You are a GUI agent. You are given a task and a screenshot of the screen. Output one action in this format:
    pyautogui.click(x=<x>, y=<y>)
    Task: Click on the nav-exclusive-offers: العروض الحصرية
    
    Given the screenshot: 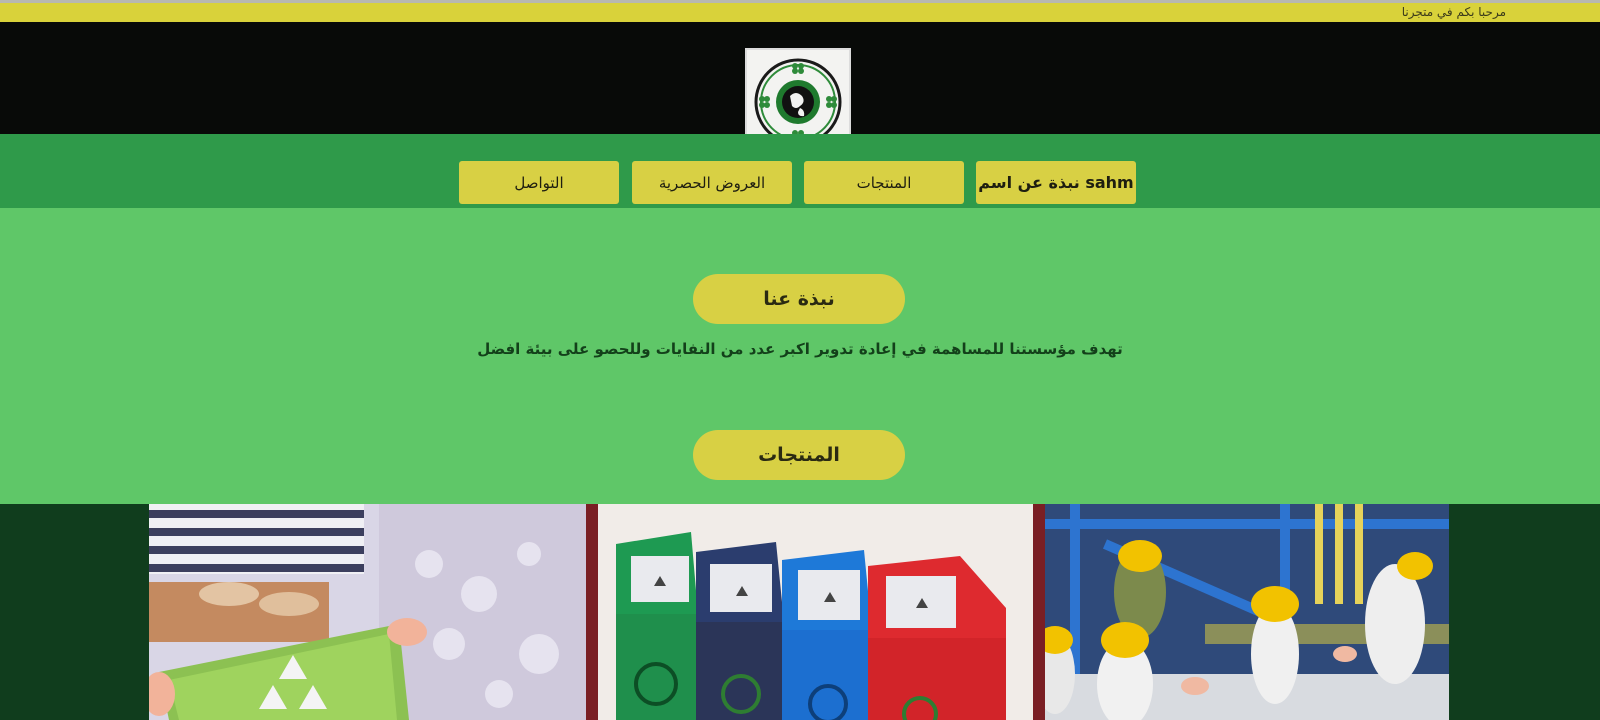 What is the action you would take?
    pyautogui.click(x=712, y=182)
    